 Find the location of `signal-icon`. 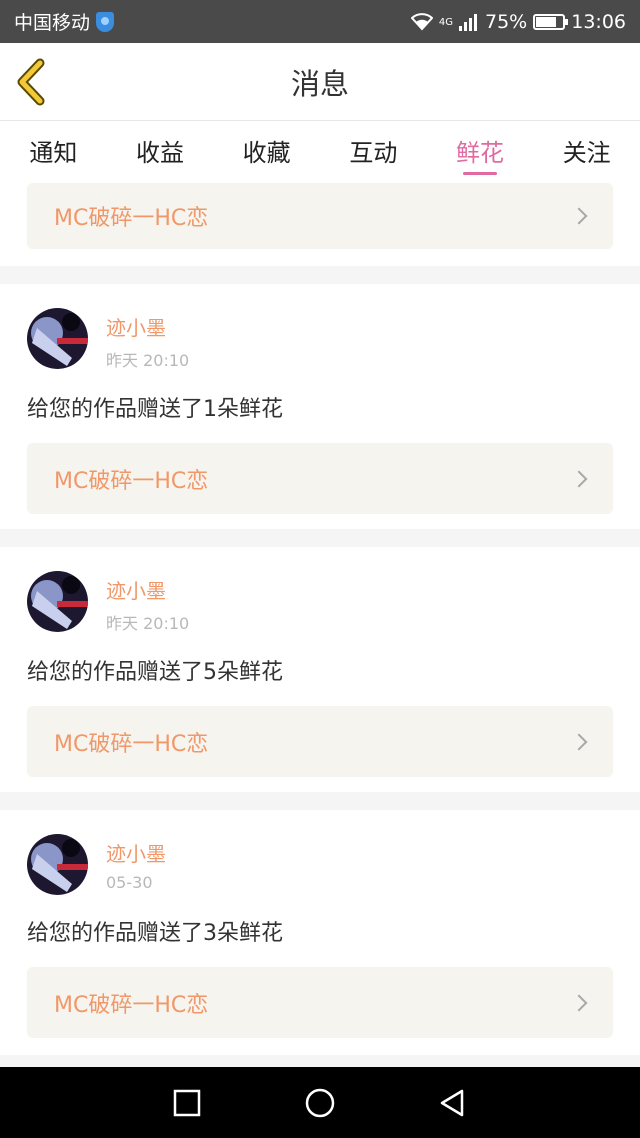

signal-icon is located at coordinates (468, 22).